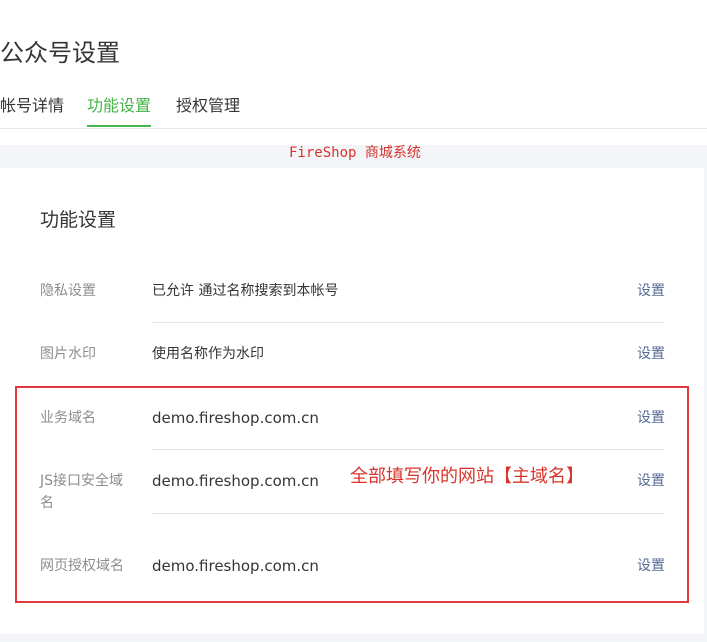 This screenshot has width=707, height=642. I want to click on section-title: 功能设置, so click(78, 220).